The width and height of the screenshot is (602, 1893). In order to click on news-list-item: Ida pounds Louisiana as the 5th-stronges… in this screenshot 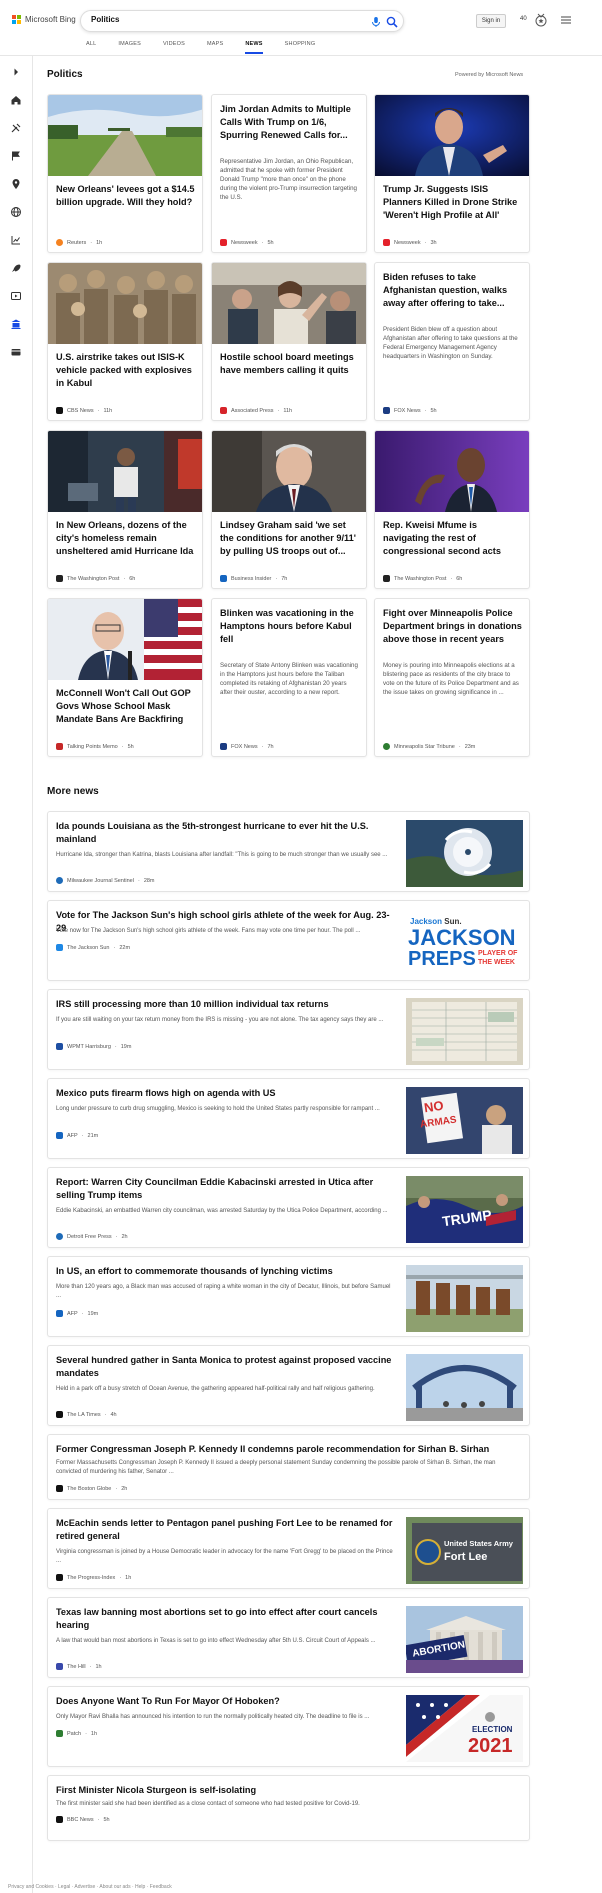, I will do `click(288, 851)`.